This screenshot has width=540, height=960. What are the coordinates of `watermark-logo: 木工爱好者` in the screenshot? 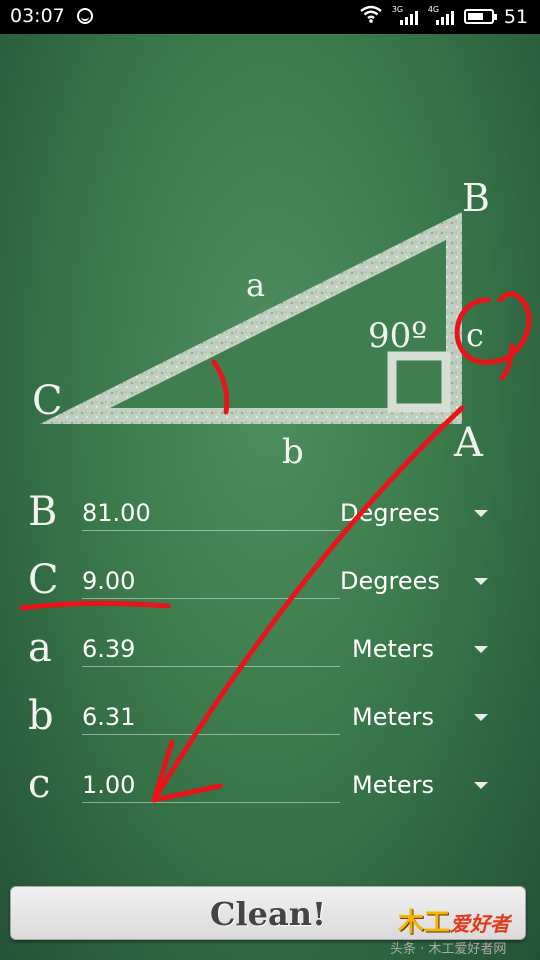 It's located at (454, 920).